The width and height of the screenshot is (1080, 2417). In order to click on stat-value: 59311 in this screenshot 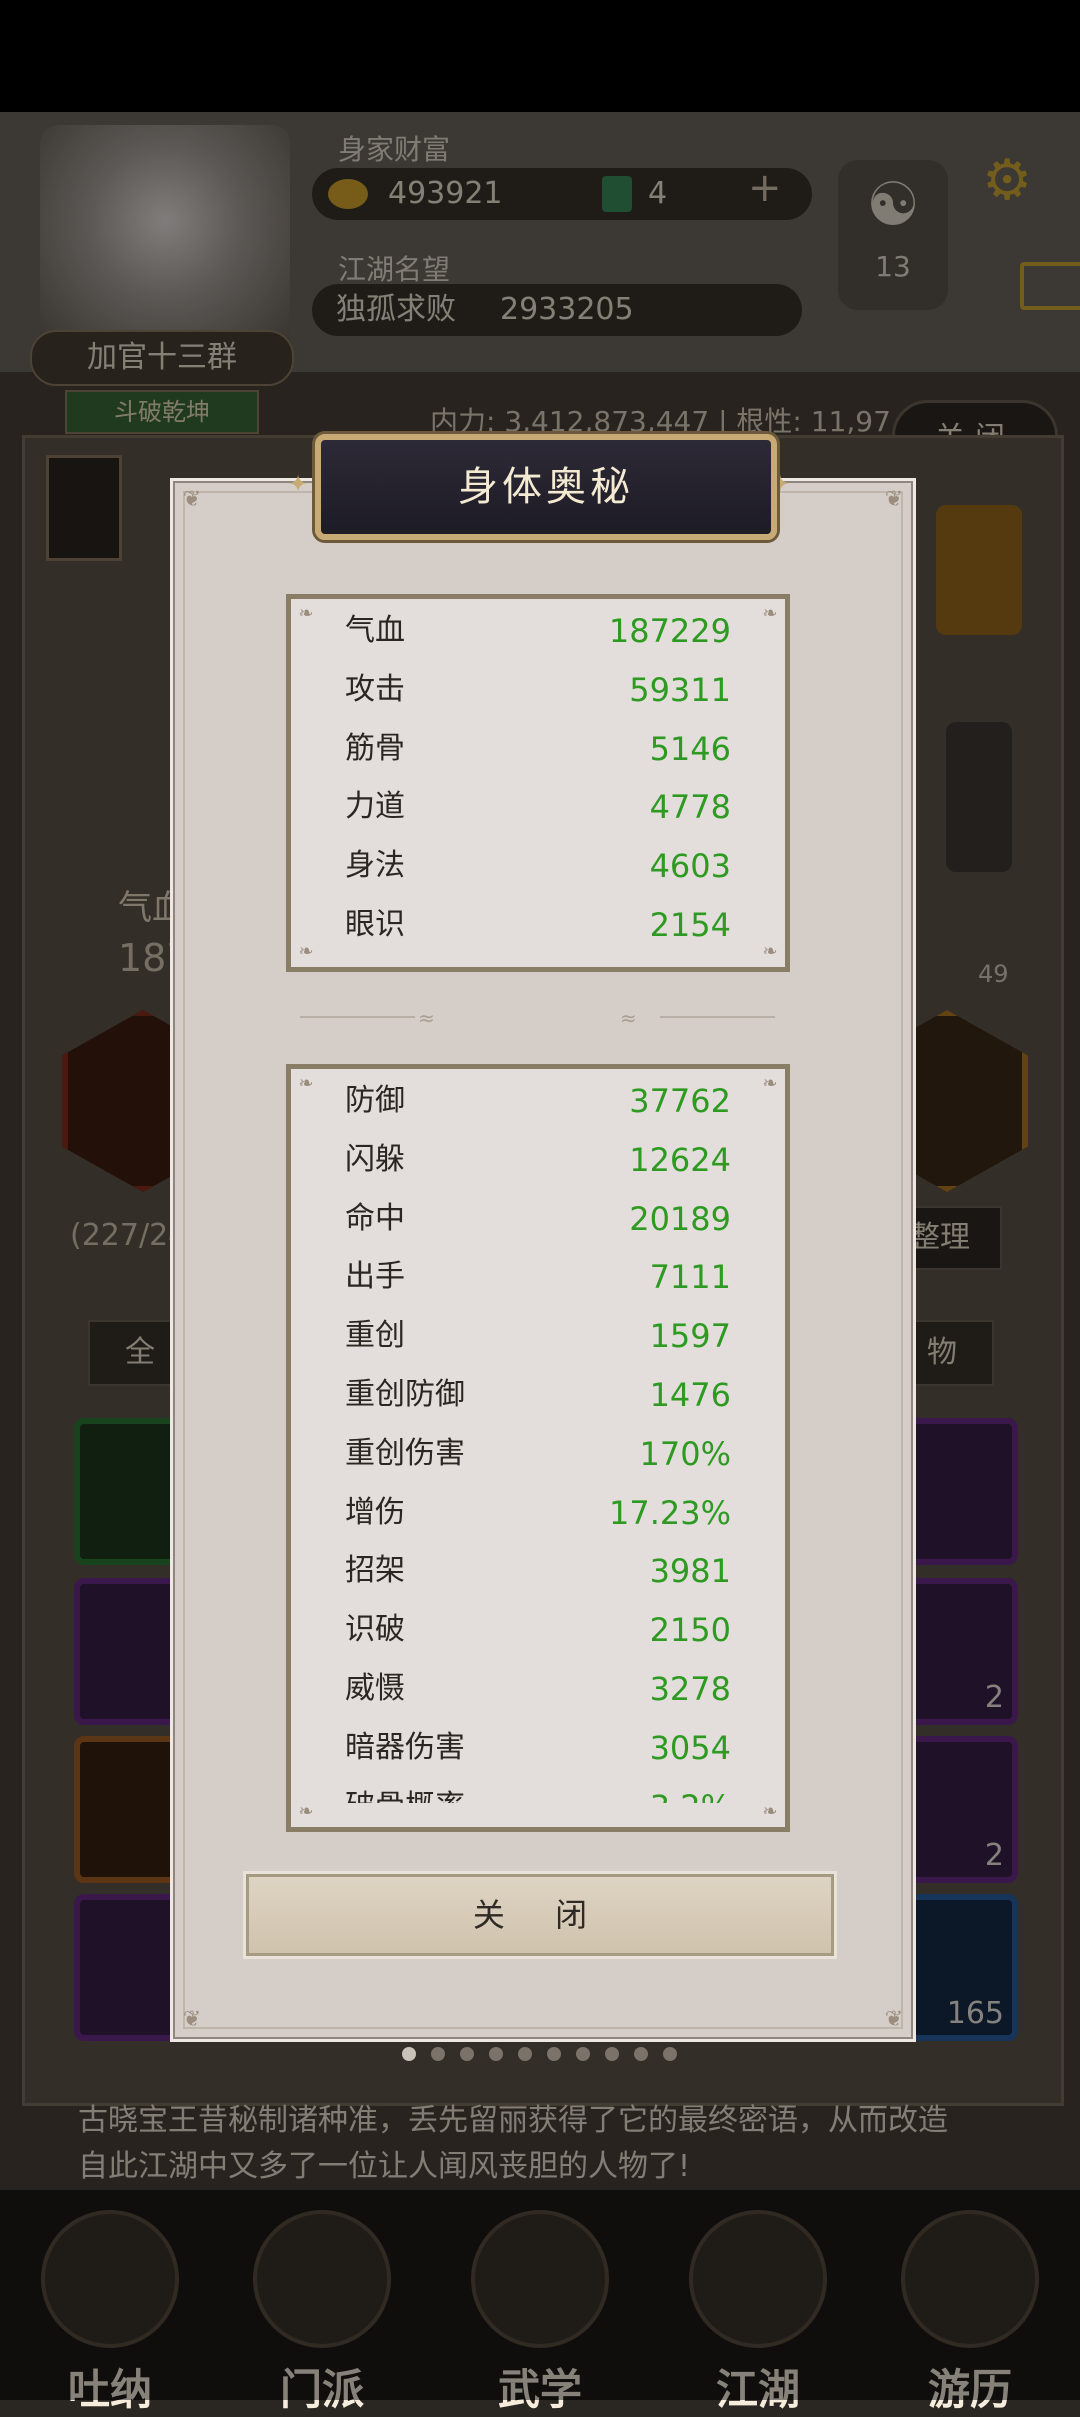, I will do `click(680, 689)`.